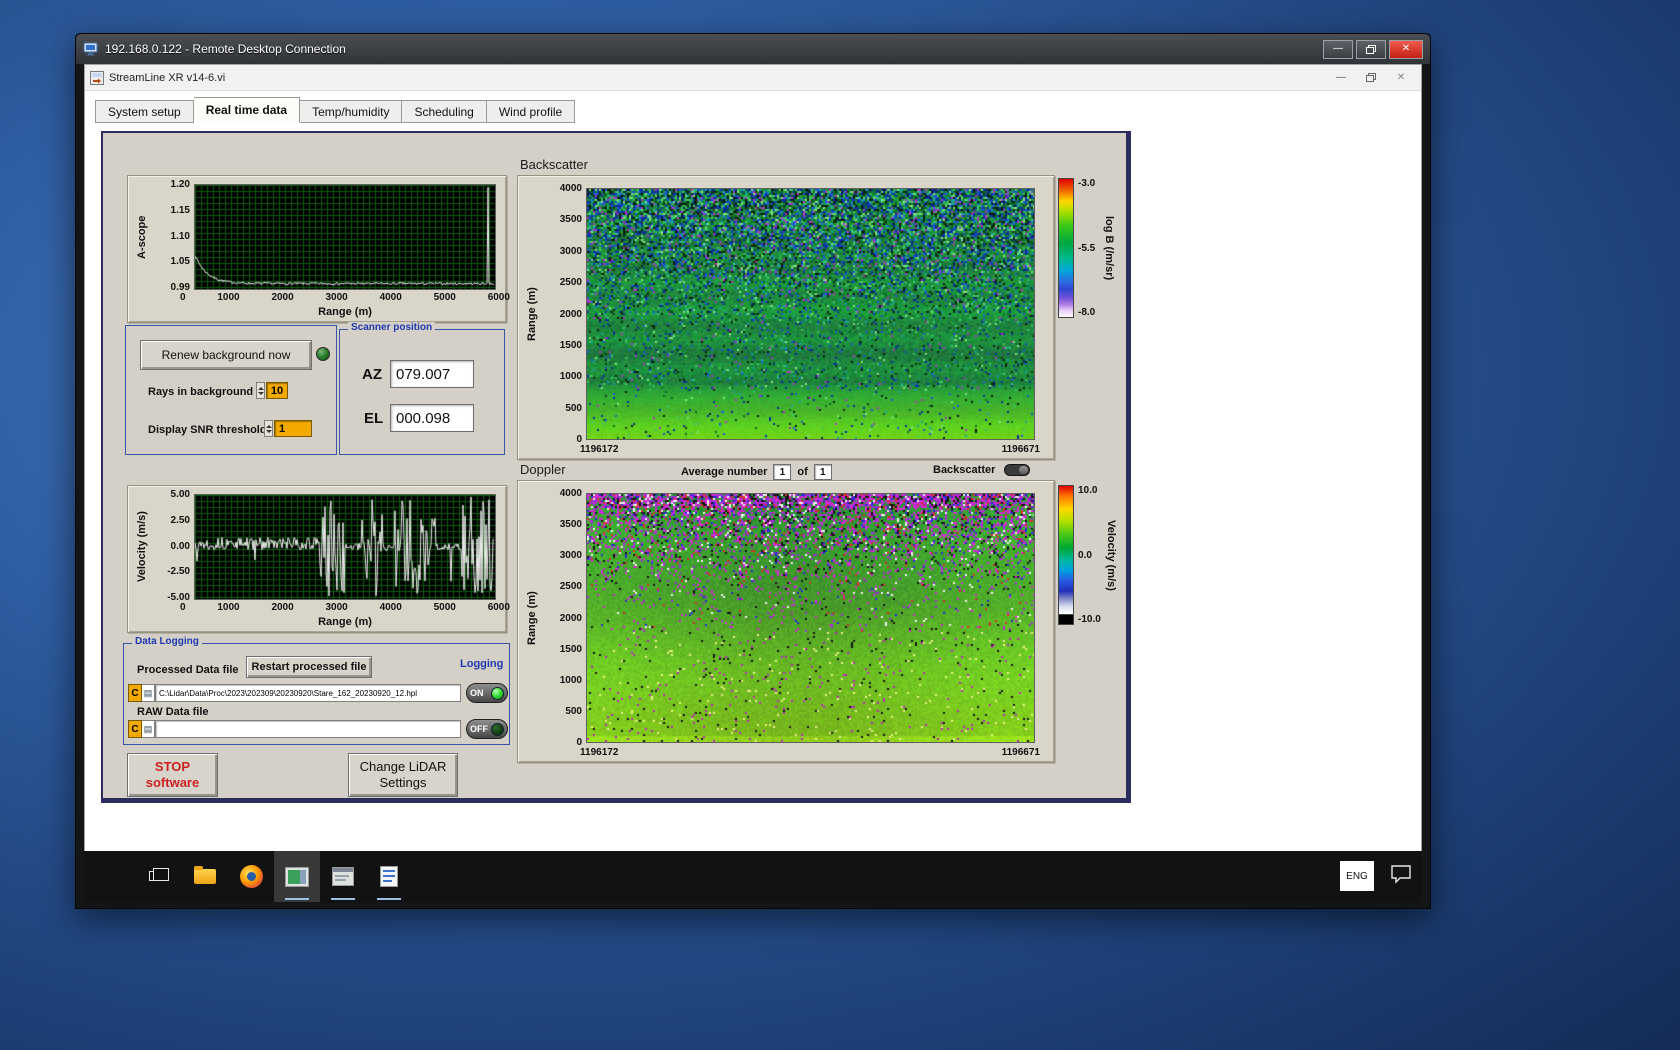  I want to click on backscatter-colorbar: -3.0 -5.5 -8.0, so click(1076, 248).